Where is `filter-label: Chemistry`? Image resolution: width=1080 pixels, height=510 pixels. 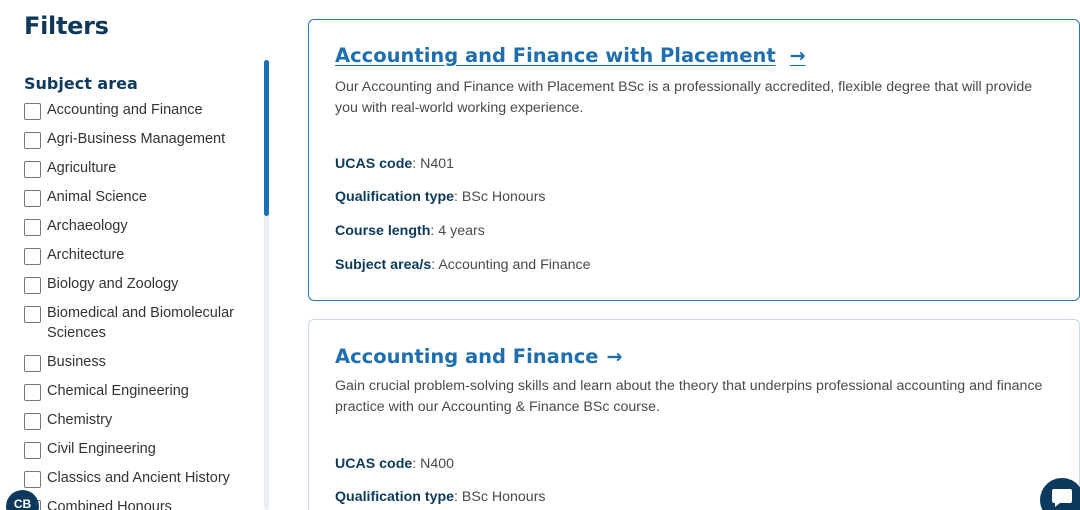 filter-label: Chemistry is located at coordinates (80, 420).